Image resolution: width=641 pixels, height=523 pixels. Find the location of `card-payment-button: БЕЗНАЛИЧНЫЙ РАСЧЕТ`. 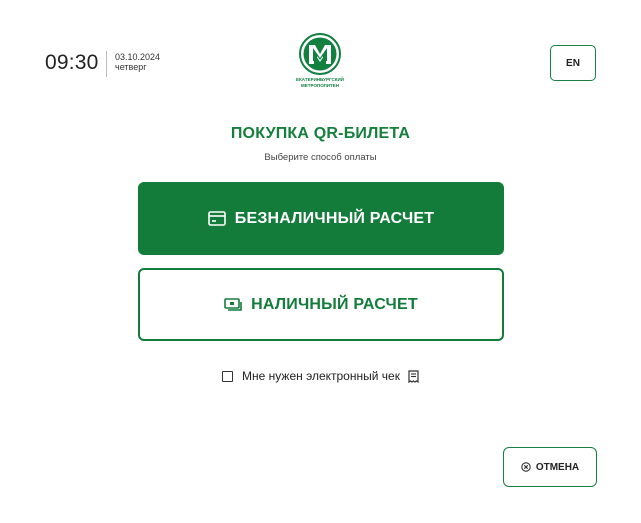

card-payment-button: БЕЗНАЛИЧНЫЙ РАСЧЕТ is located at coordinates (321, 218).